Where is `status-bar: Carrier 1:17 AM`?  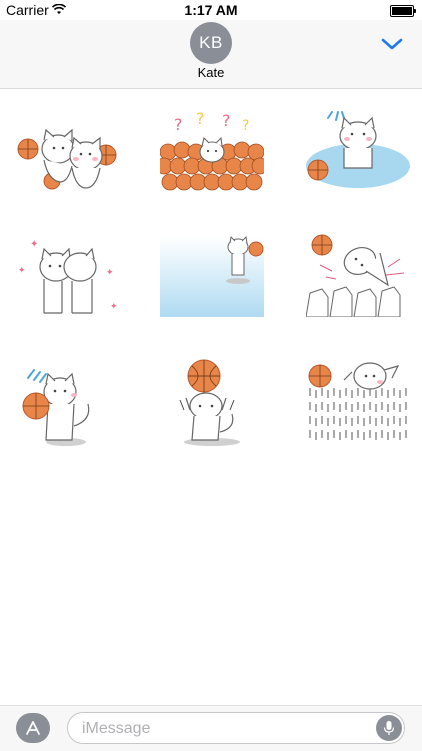
status-bar: Carrier 1:17 AM is located at coordinates (211, 10).